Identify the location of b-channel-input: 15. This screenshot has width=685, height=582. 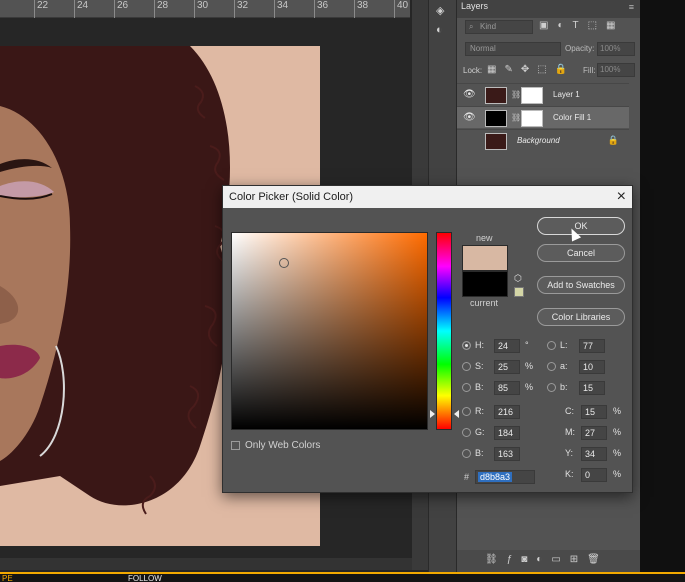
(592, 388).